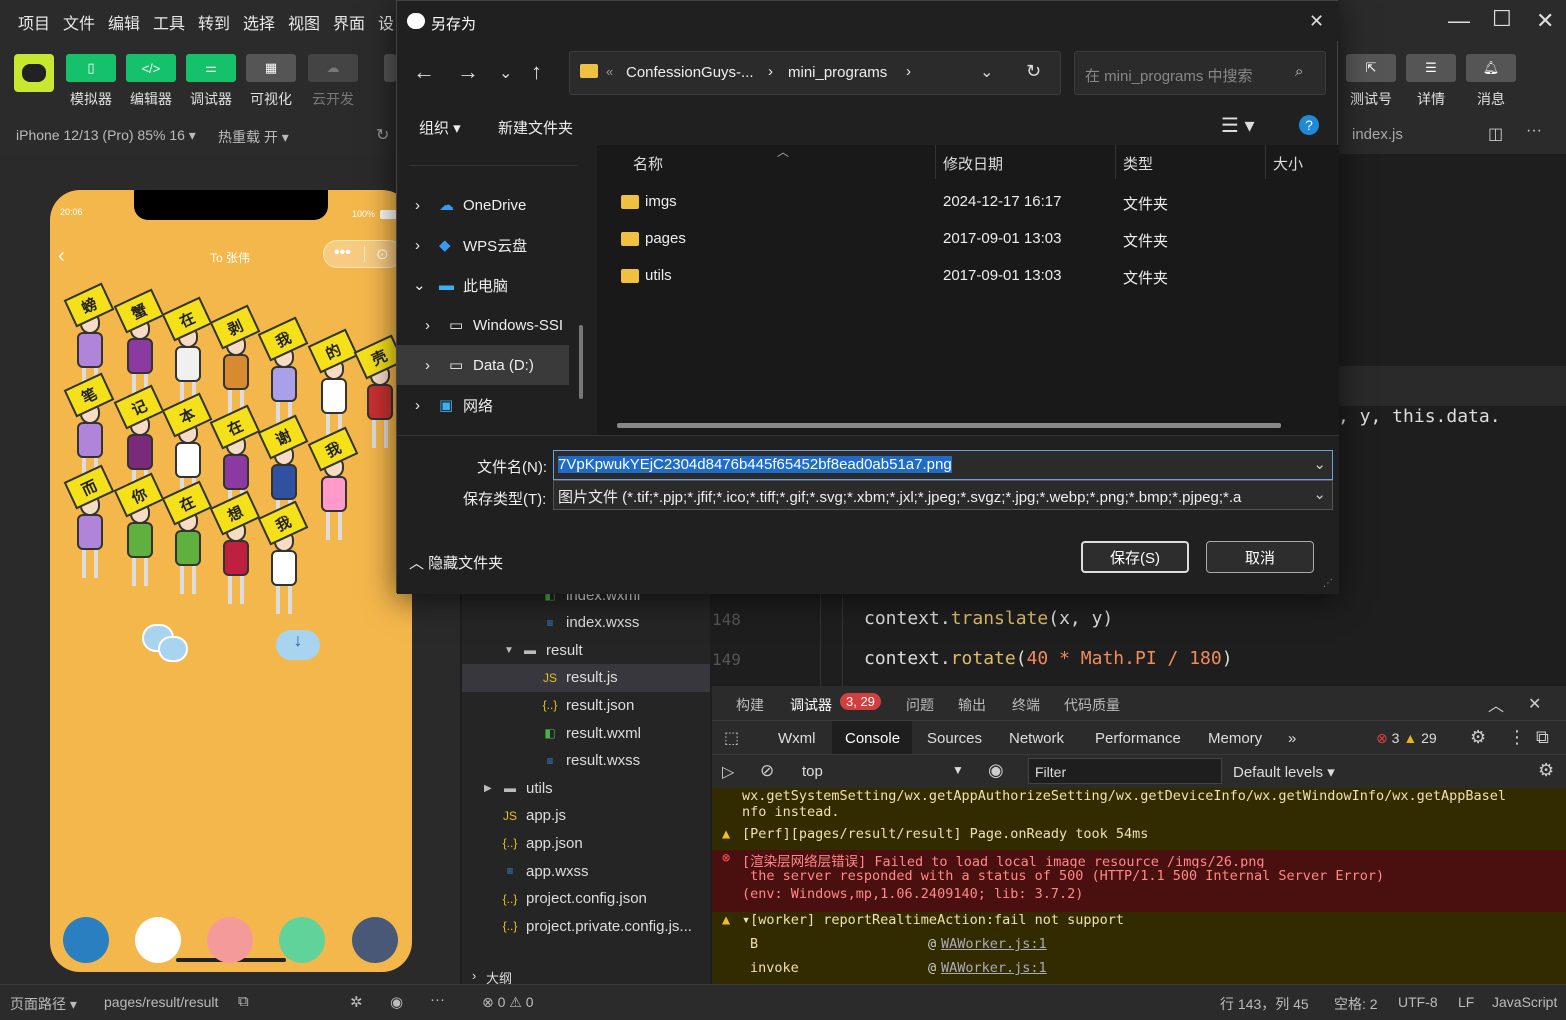  Describe the element at coordinates (495, 205) in the screenshot. I see `nav-onedrive: › ☁ OneDrive` at that location.